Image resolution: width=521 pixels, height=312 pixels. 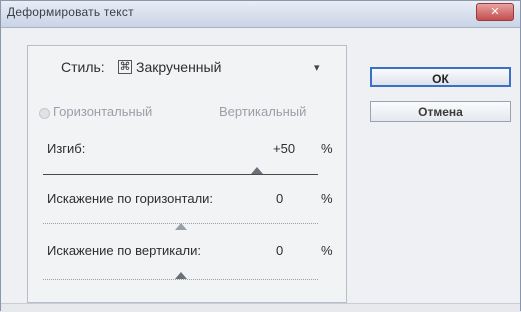 What do you see at coordinates (279, 198) in the screenshot?
I see `horizontal-distortion-value-field: 0` at bounding box center [279, 198].